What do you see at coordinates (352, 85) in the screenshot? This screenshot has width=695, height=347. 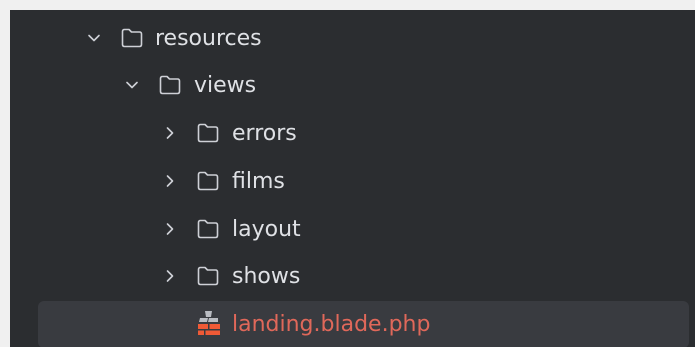 I see `tree-item-views: views` at bounding box center [352, 85].